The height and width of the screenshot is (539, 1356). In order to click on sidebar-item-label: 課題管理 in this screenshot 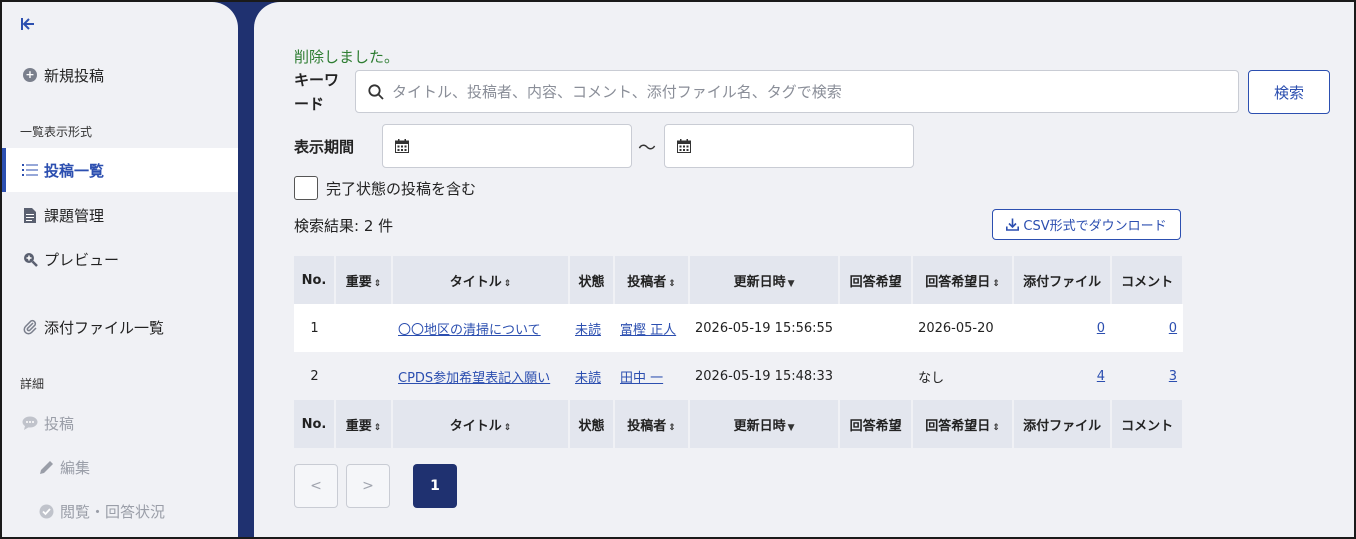, I will do `click(74, 215)`.